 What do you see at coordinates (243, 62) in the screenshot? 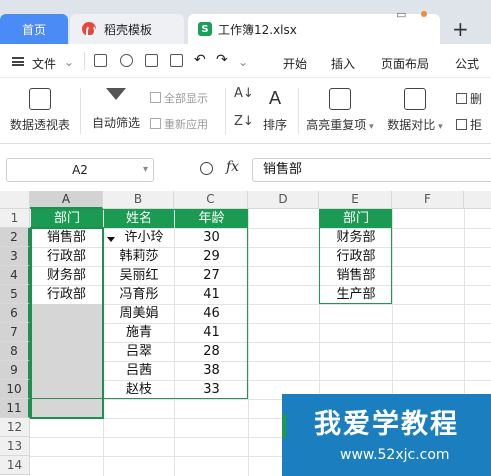
I see `quick-access-chevron-icon: ⌄` at bounding box center [243, 62].